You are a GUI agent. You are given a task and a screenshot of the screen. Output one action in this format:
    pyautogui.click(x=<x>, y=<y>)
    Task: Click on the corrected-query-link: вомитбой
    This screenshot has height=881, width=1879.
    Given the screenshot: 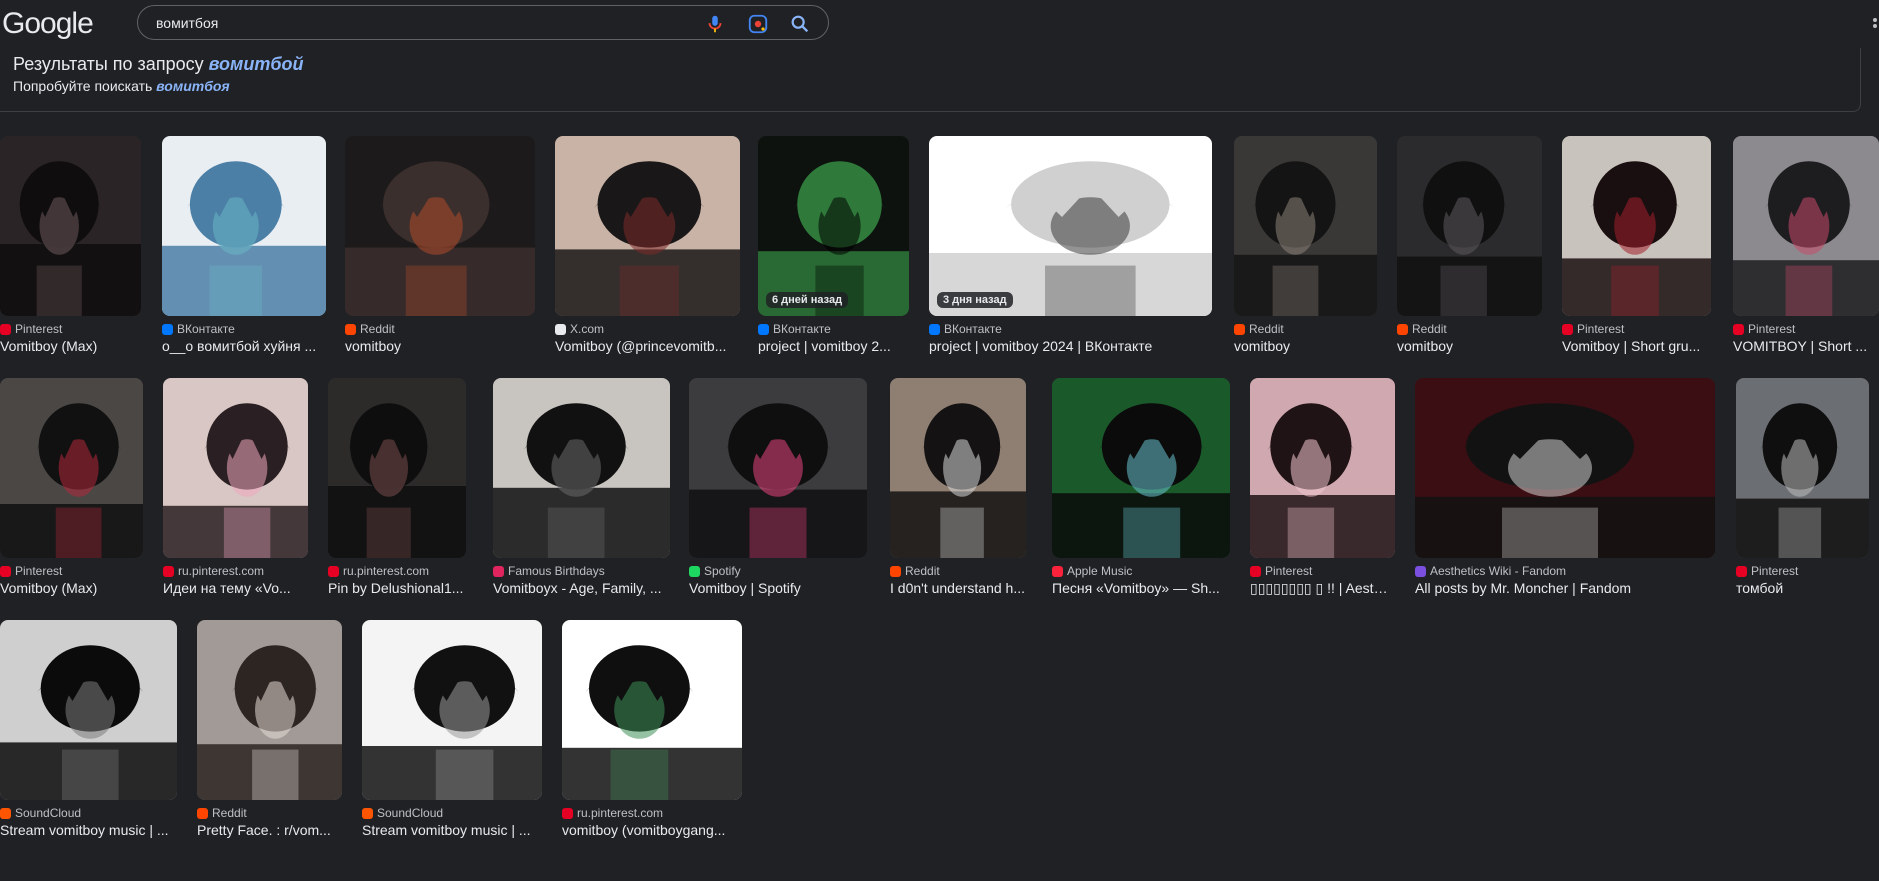 What is the action you would take?
    pyautogui.click(x=256, y=64)
    